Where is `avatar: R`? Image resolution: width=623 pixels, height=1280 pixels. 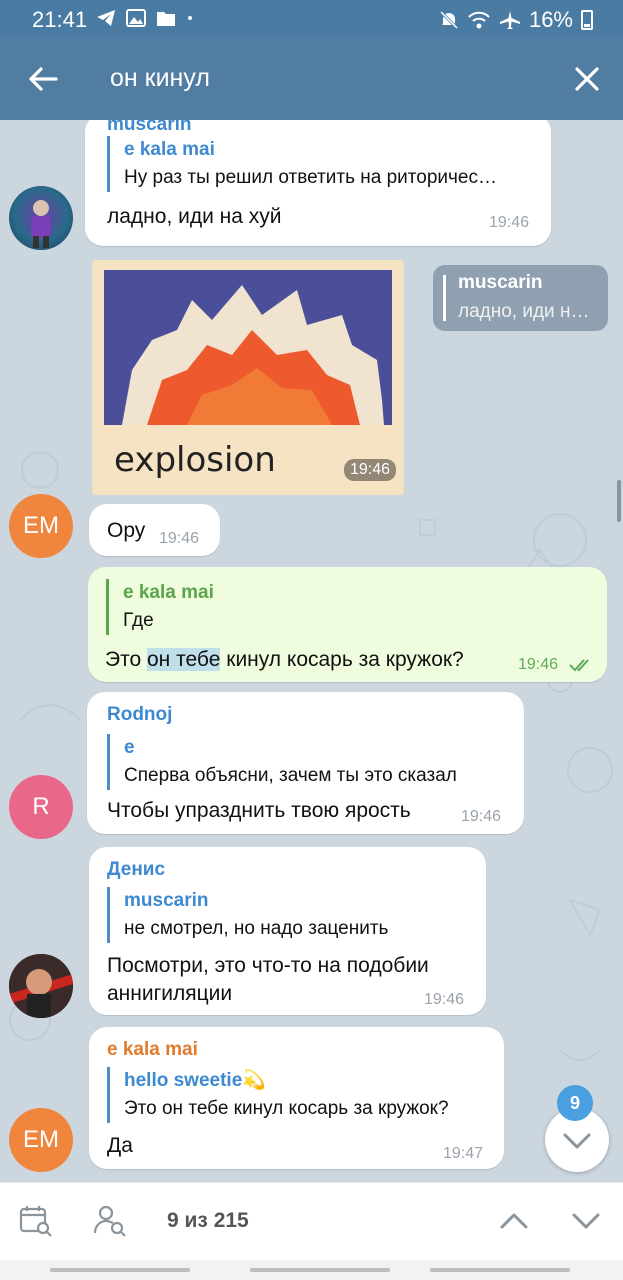
avatar: R is located at coordinates (41, 807).